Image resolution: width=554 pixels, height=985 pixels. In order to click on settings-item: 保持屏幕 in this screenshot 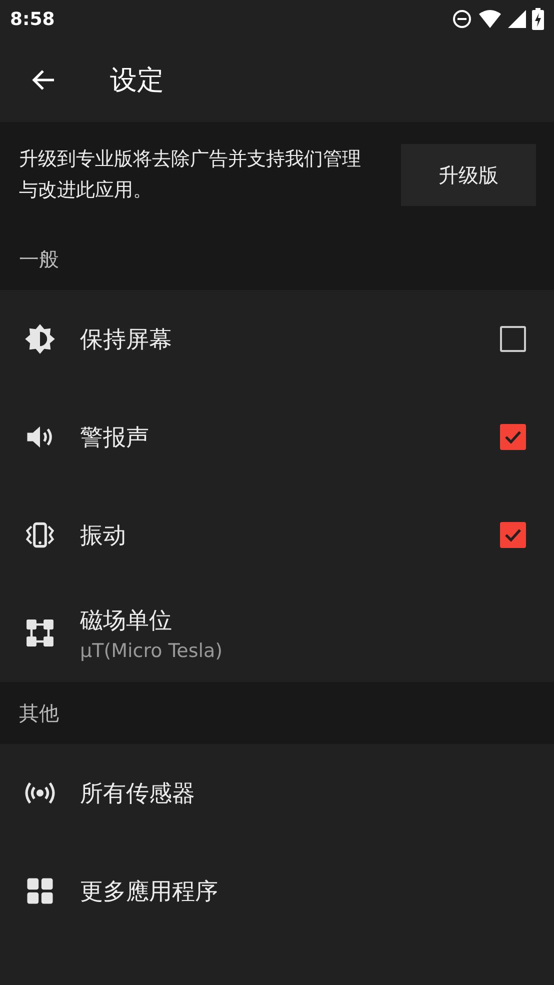, I will do `click(277, 339)`.